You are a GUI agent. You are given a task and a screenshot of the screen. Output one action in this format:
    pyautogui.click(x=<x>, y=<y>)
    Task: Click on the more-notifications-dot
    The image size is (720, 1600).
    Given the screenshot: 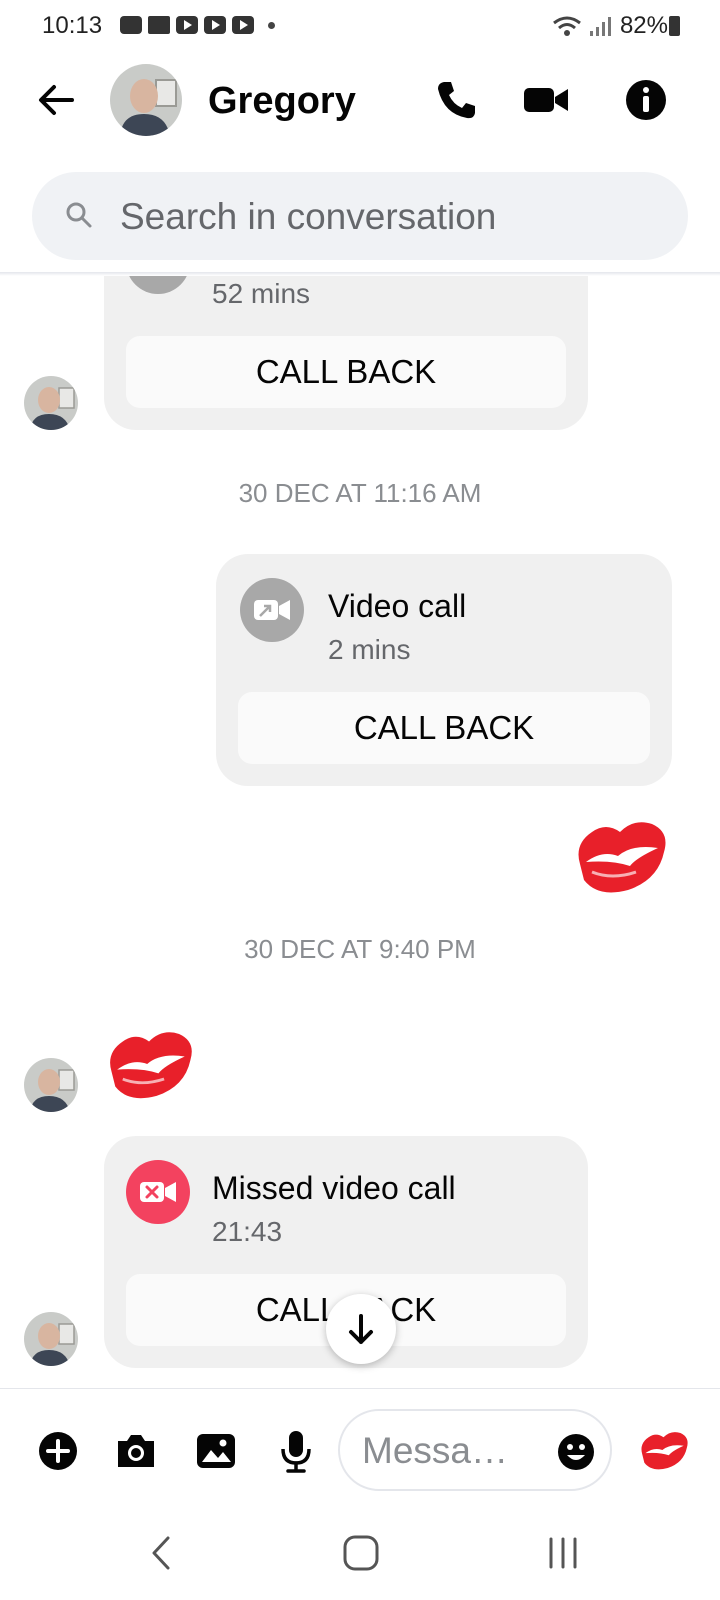 What is the action you would take?
    pyautogui.click(x=271, y=25)
    